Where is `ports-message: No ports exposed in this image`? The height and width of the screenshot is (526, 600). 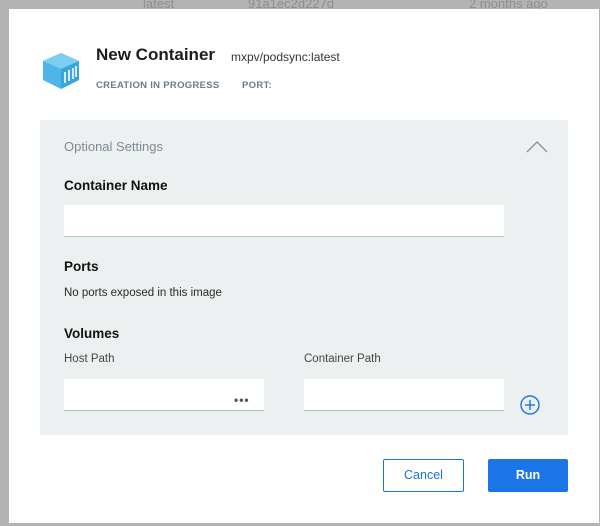
ports-message: No ports exposed in this image is located at coordinates (143, 293).